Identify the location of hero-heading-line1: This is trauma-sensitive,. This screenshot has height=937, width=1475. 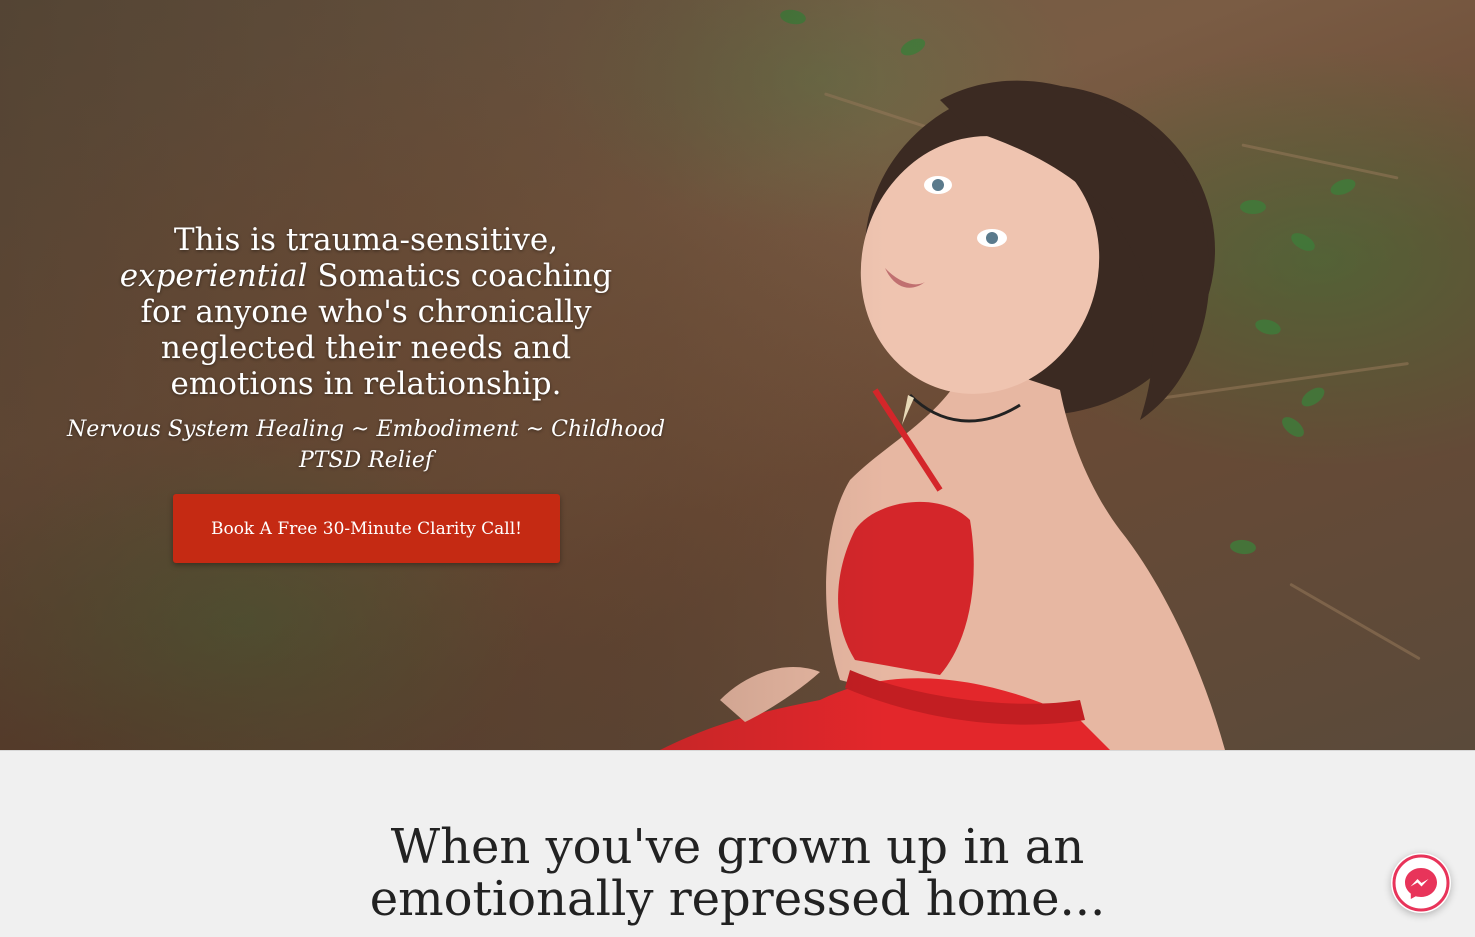
(366, 240).